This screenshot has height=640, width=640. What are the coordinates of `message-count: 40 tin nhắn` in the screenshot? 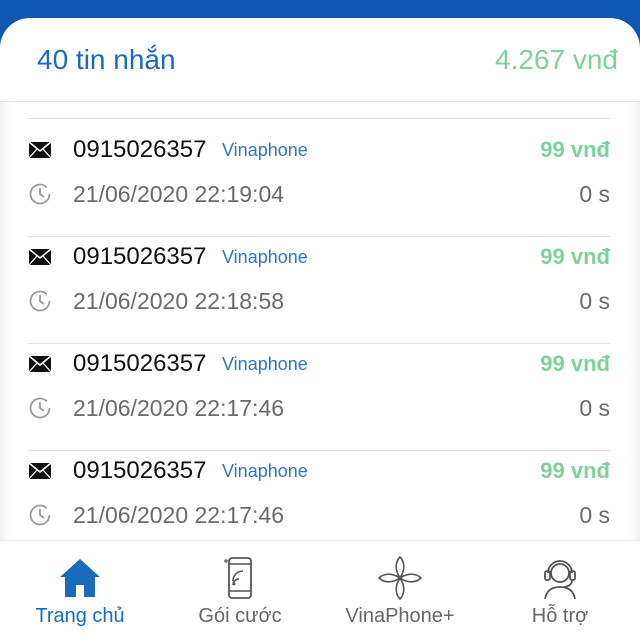 It's located at (106, 59).